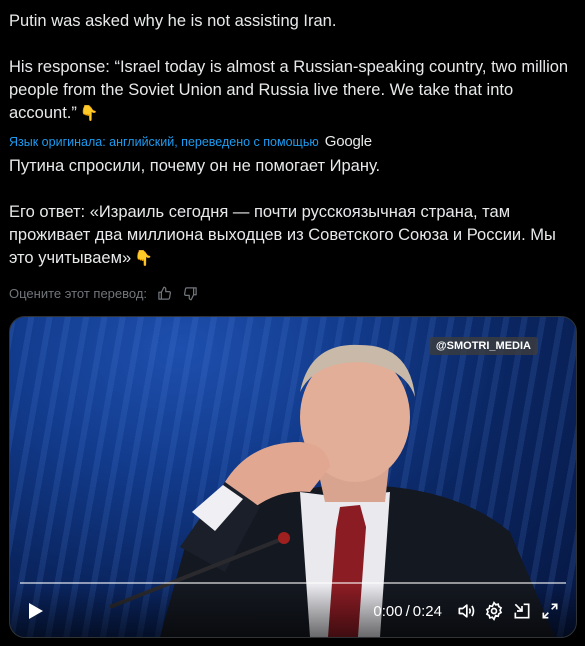 The image size is (585, 646). Describe the element at coordinates (427, 611) in the screenshot. I see `time-total: 0:24` at that location.